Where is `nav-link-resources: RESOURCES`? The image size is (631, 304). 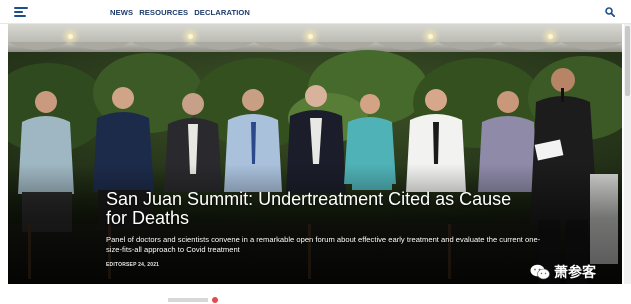
nav-link-resources: RESOURCES is located at coordinates (163, 12).